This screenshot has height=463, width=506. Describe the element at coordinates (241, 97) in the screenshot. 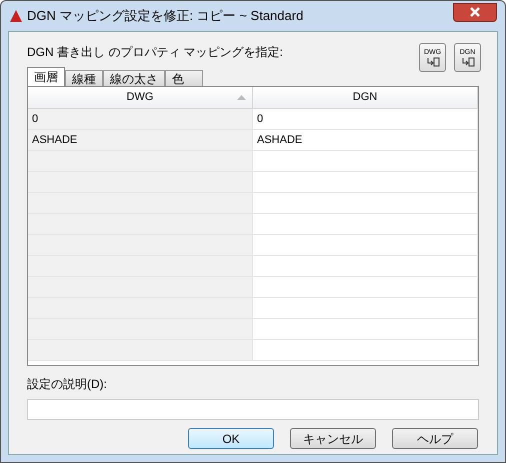

I see `sort-icon` at that location.